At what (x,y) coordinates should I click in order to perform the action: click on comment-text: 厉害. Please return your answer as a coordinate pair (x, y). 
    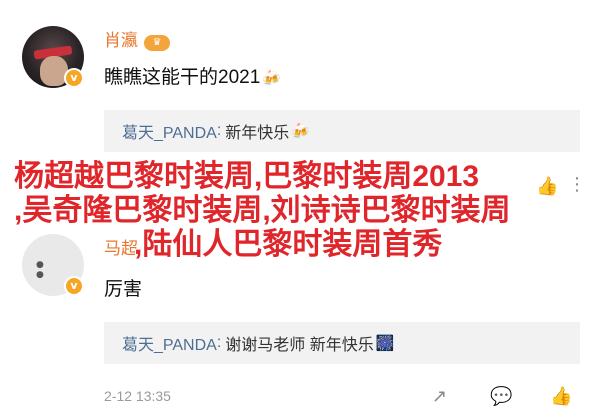
    Looking at the image, I should click on (123, 289).